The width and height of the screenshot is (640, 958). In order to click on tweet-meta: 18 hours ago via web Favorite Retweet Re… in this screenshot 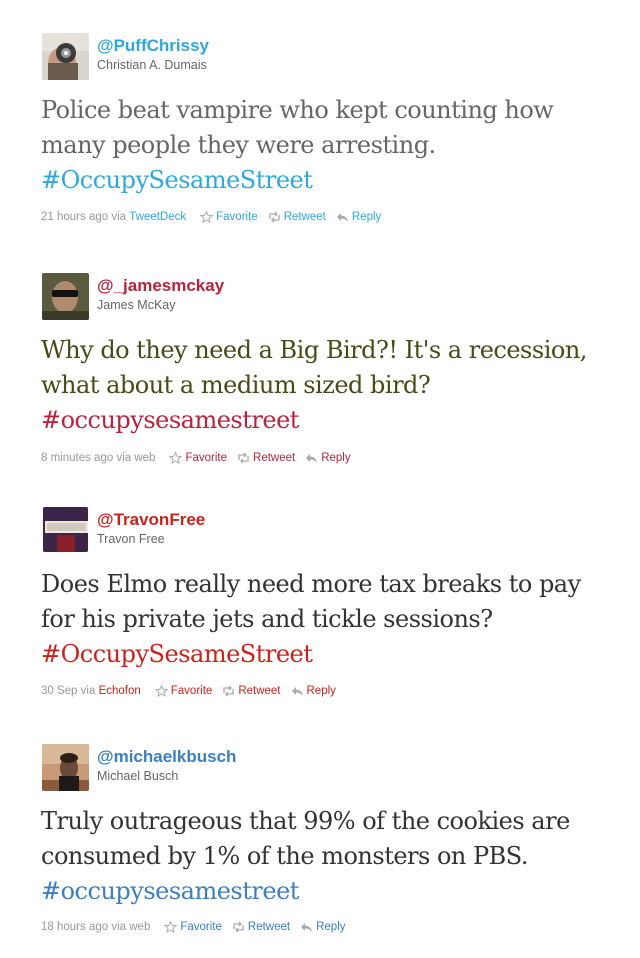, I will do `click(198, 927)`.